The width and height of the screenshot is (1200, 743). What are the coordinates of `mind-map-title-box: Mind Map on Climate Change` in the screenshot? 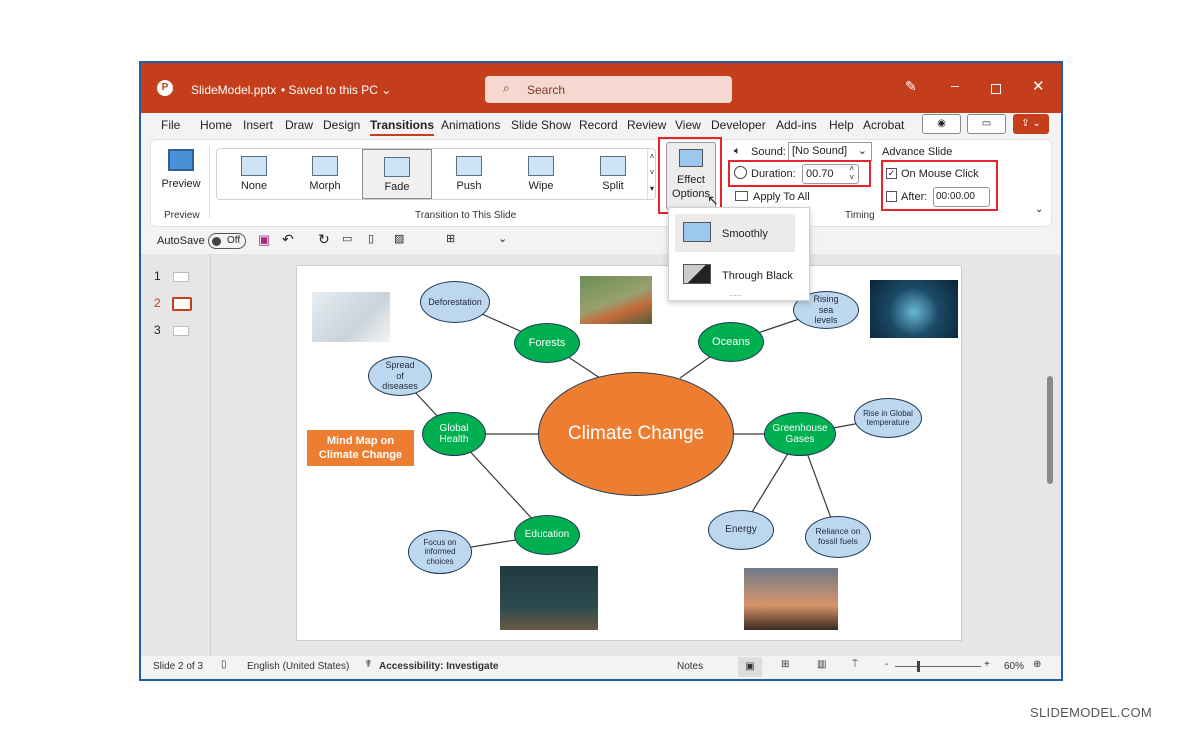 It's located at (360, 448).